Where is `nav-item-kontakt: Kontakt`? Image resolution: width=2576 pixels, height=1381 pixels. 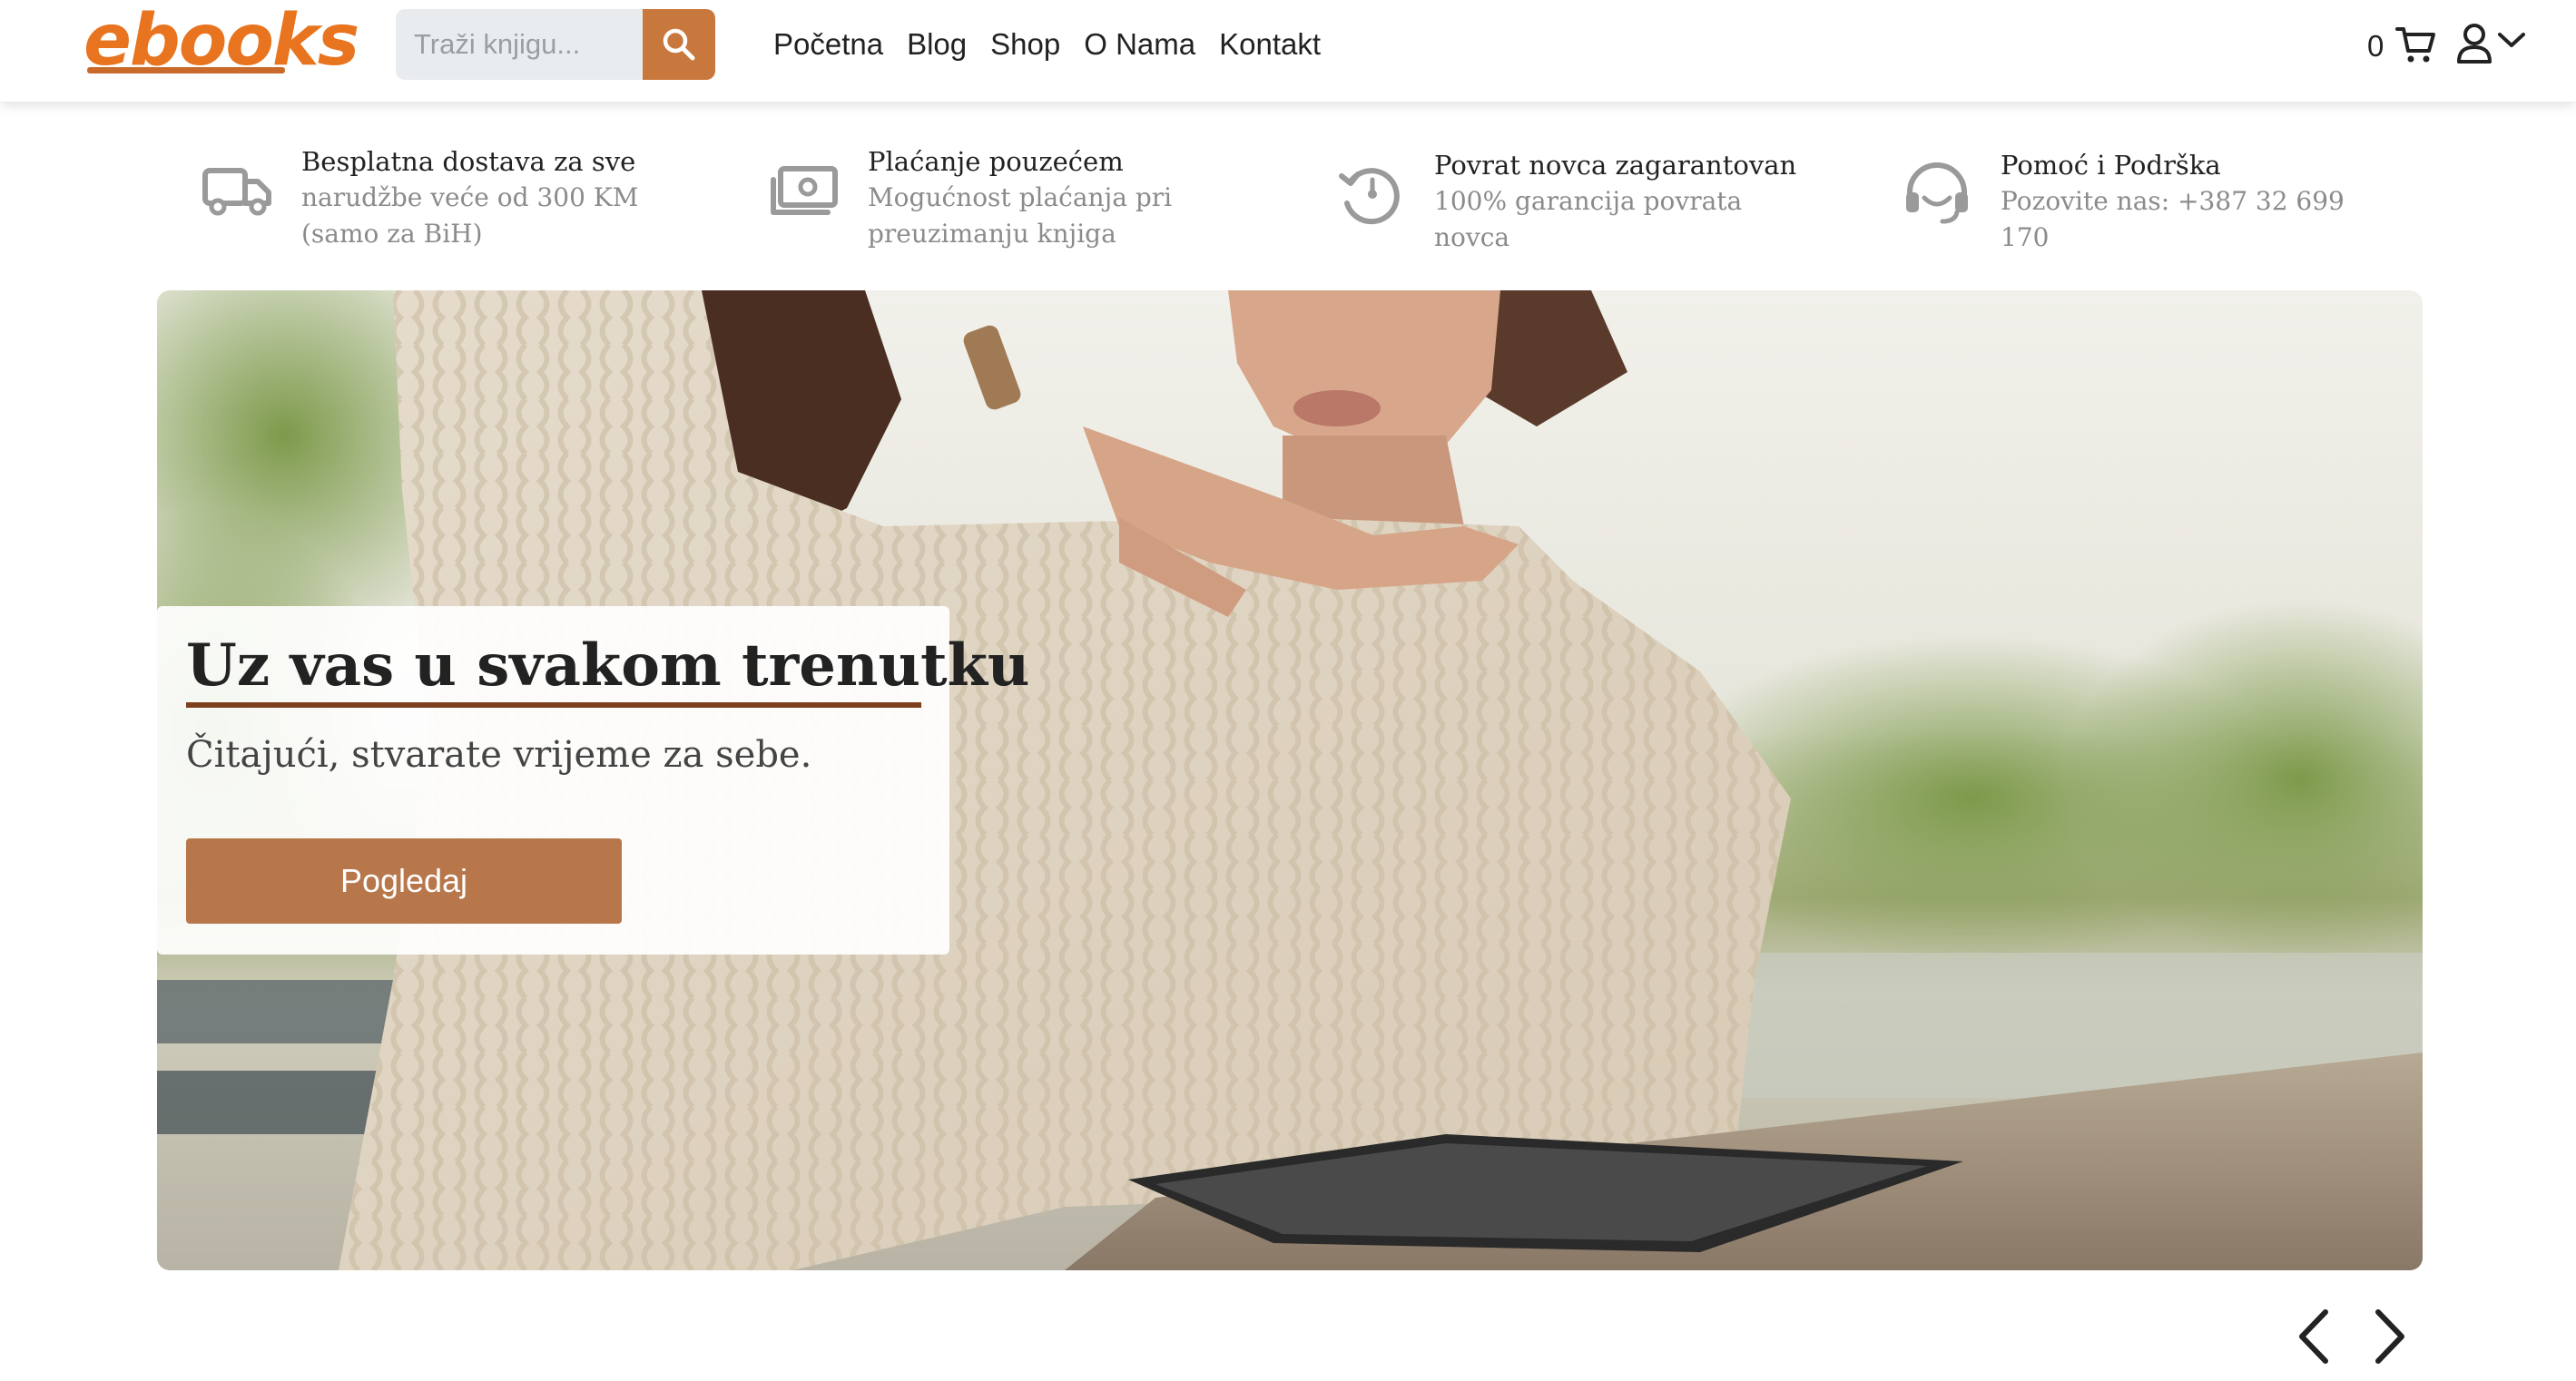
nav-item-kontakt: Kontakt is located at coordinates (1270, 44).